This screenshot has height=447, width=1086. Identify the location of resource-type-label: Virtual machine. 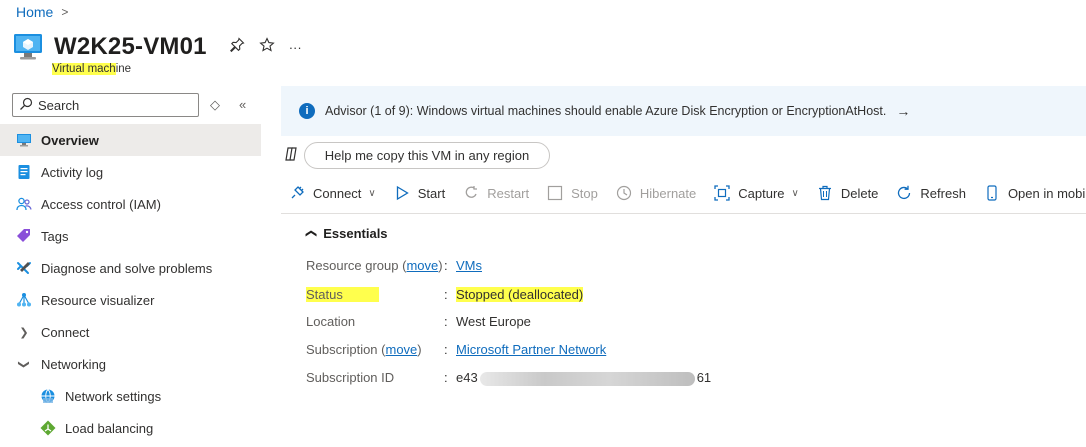
(91, 69).